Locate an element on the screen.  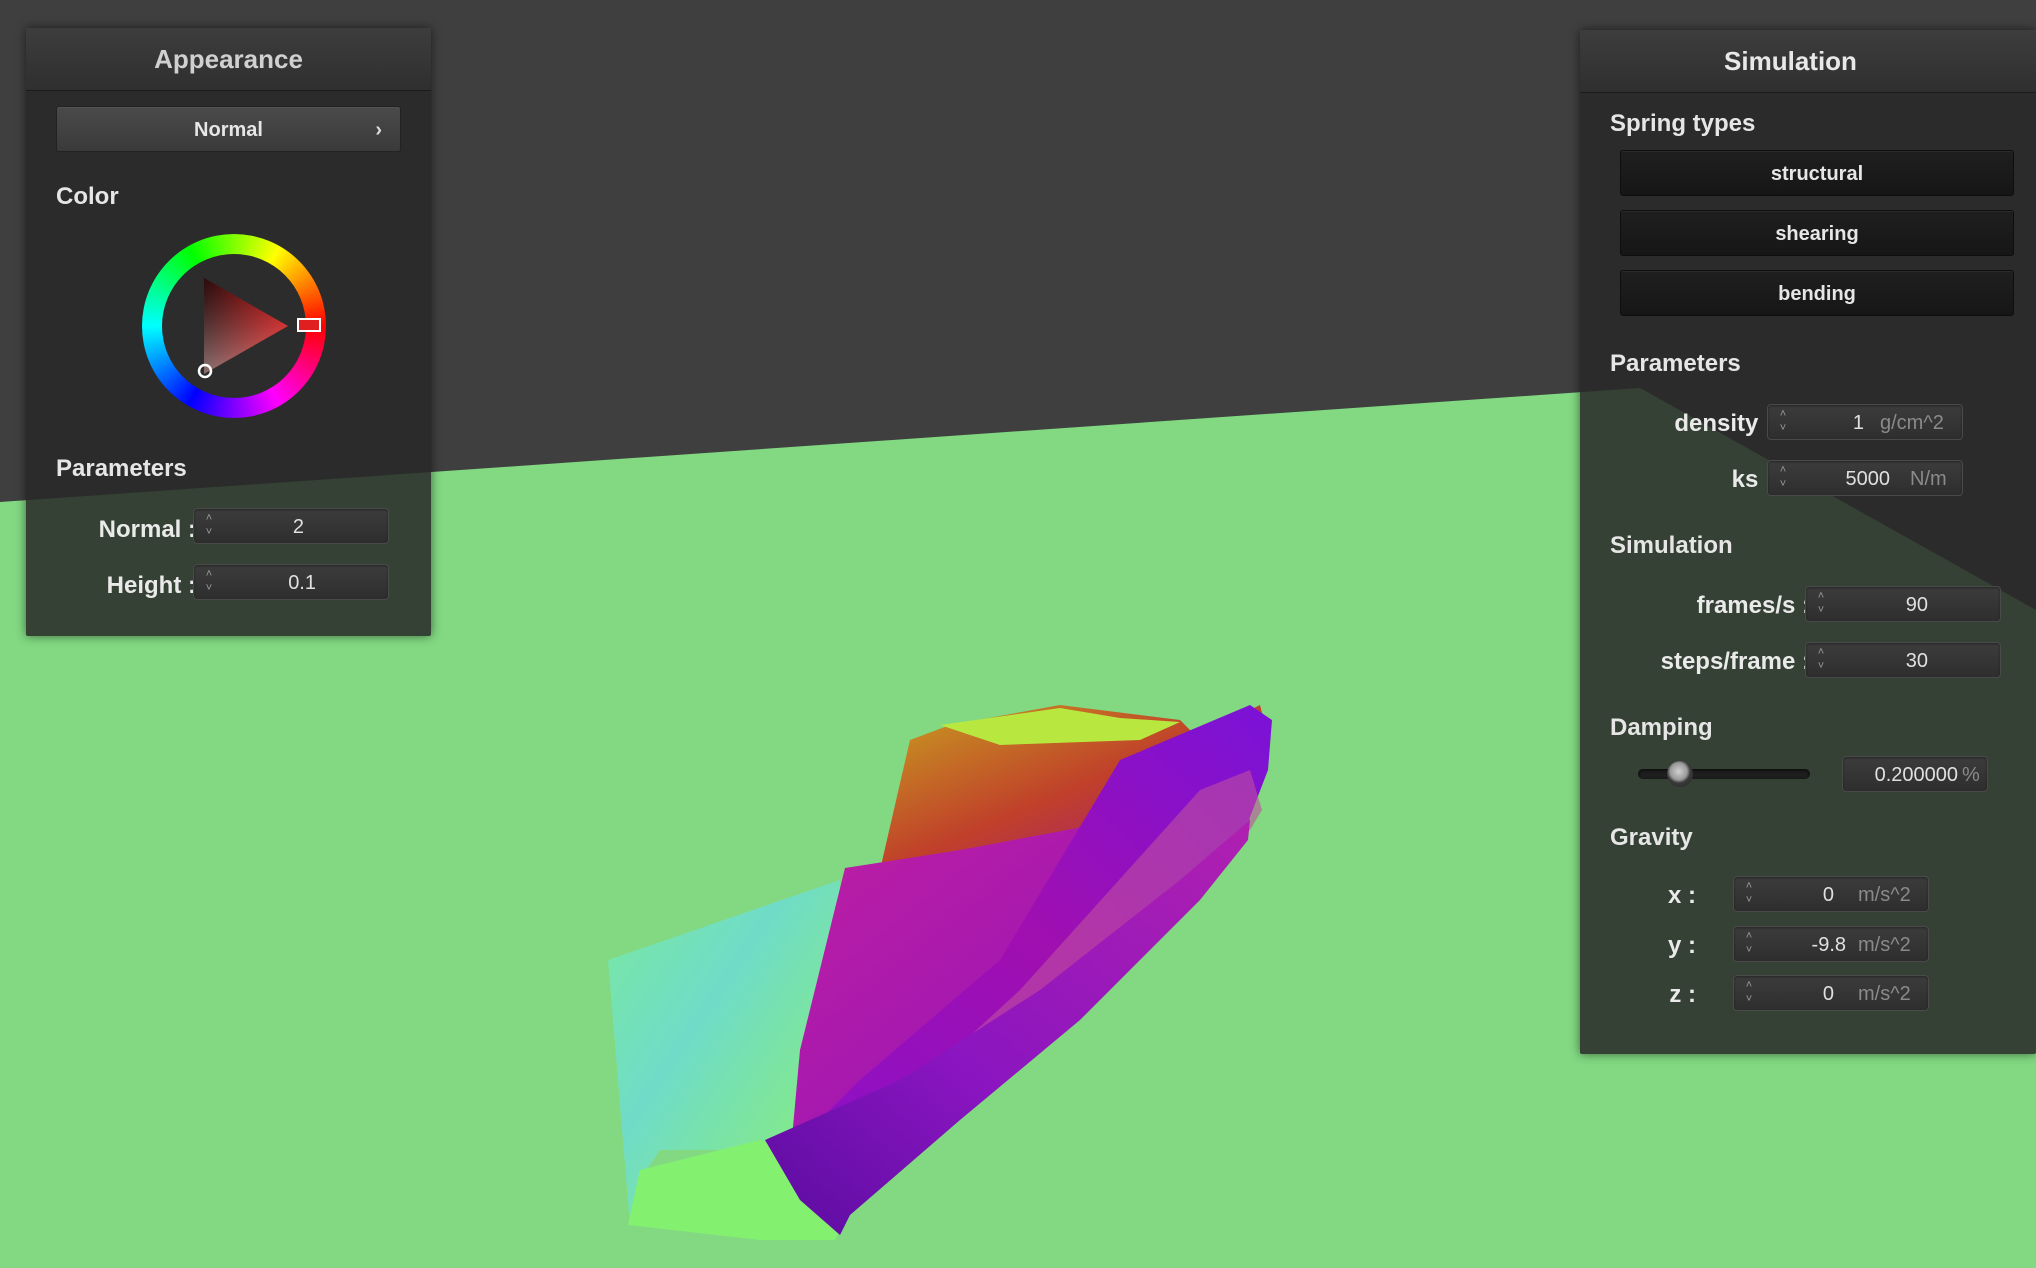
gravity-y-label: y : is located at coordinates (1681, 945).